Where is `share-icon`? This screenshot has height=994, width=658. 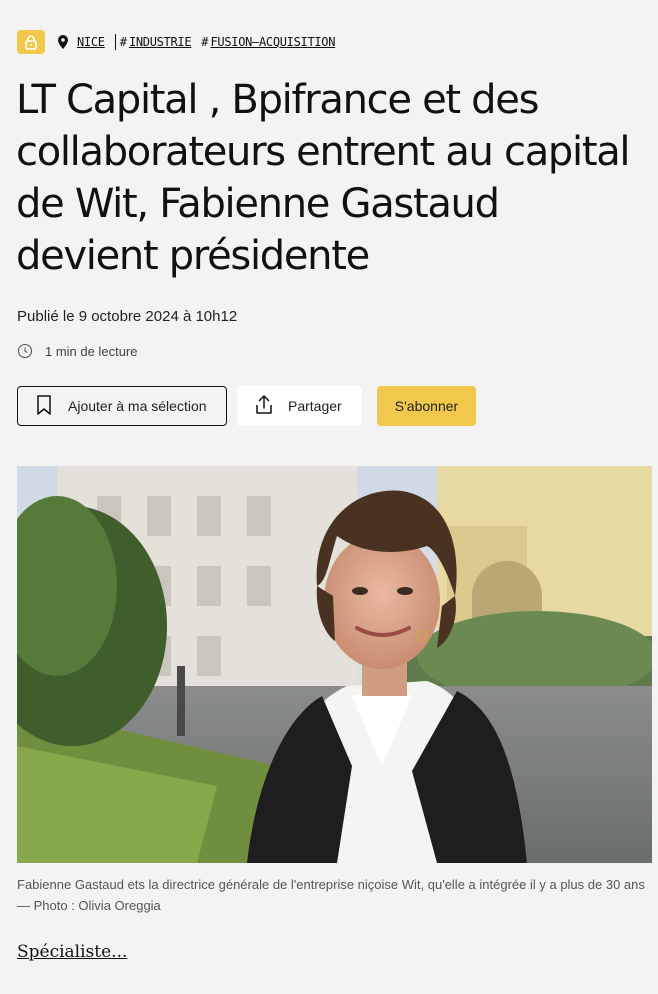 share-icon is located at coordinates (264, 406).